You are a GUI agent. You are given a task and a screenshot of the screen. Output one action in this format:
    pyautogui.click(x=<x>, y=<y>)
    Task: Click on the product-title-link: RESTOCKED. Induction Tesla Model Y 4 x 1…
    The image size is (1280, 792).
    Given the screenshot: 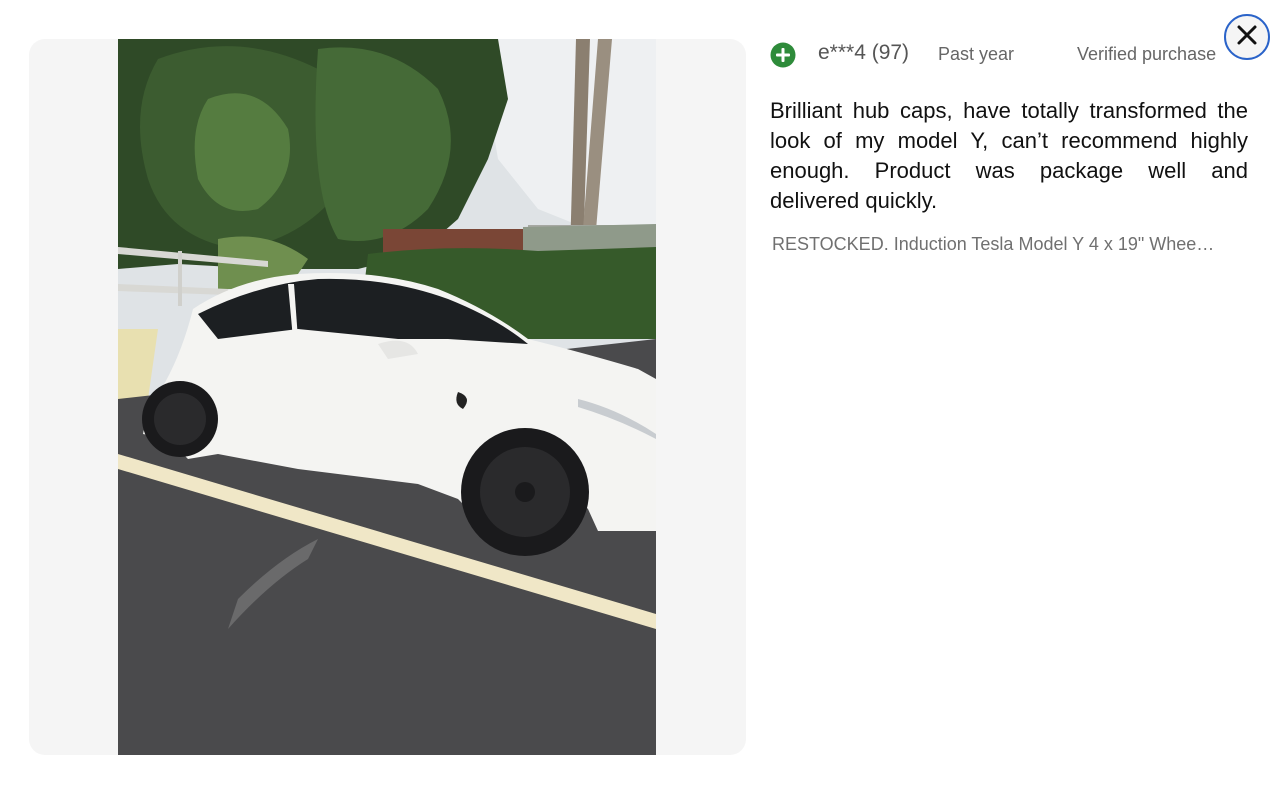 What is the action you would take?
    pyautogui.click(x=994, y=244)
    